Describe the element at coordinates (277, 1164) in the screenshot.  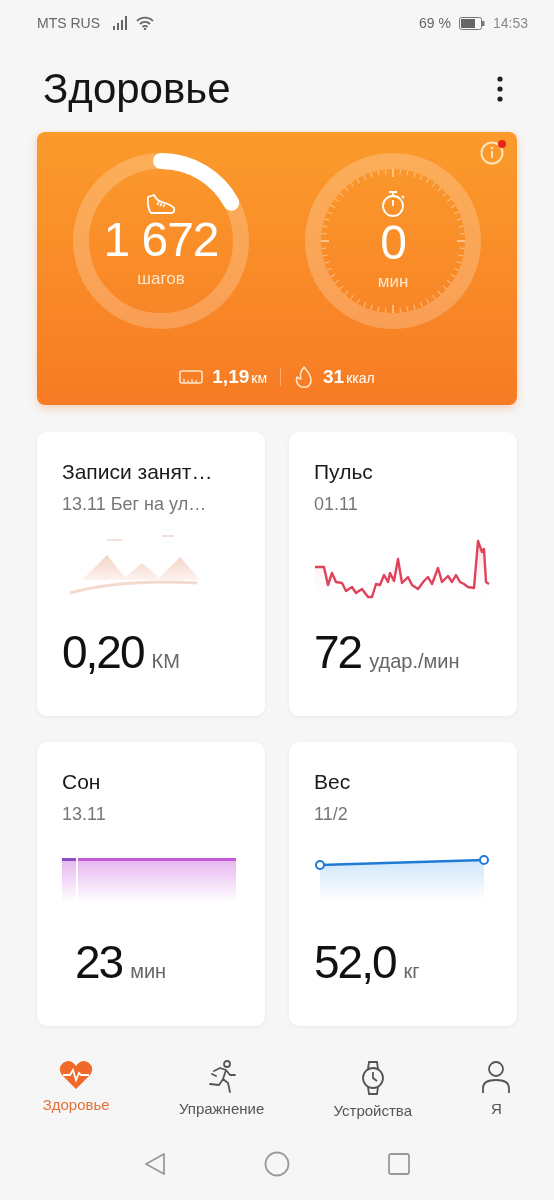
I see `home-icon` at that location.